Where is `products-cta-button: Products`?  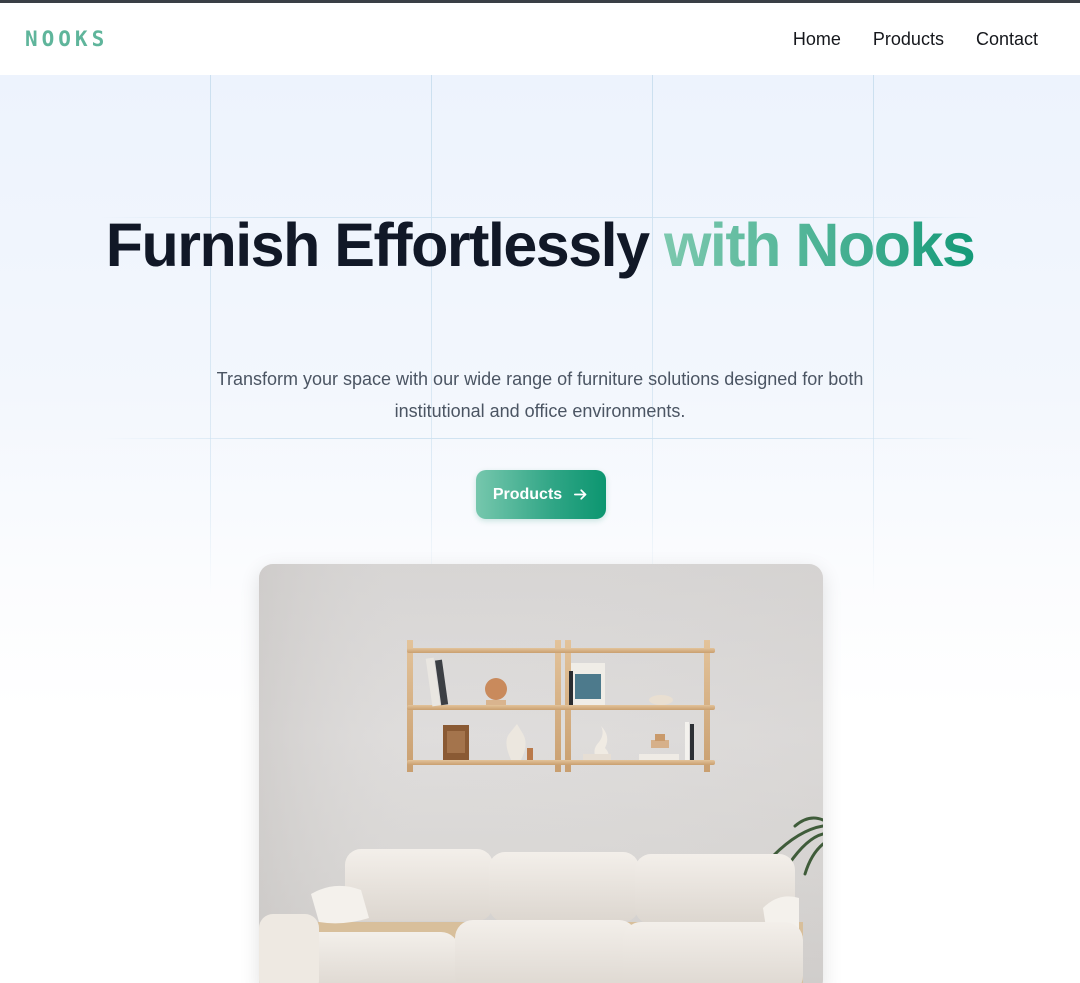
products-cta-button: Products is located at coordinates (541, 494).